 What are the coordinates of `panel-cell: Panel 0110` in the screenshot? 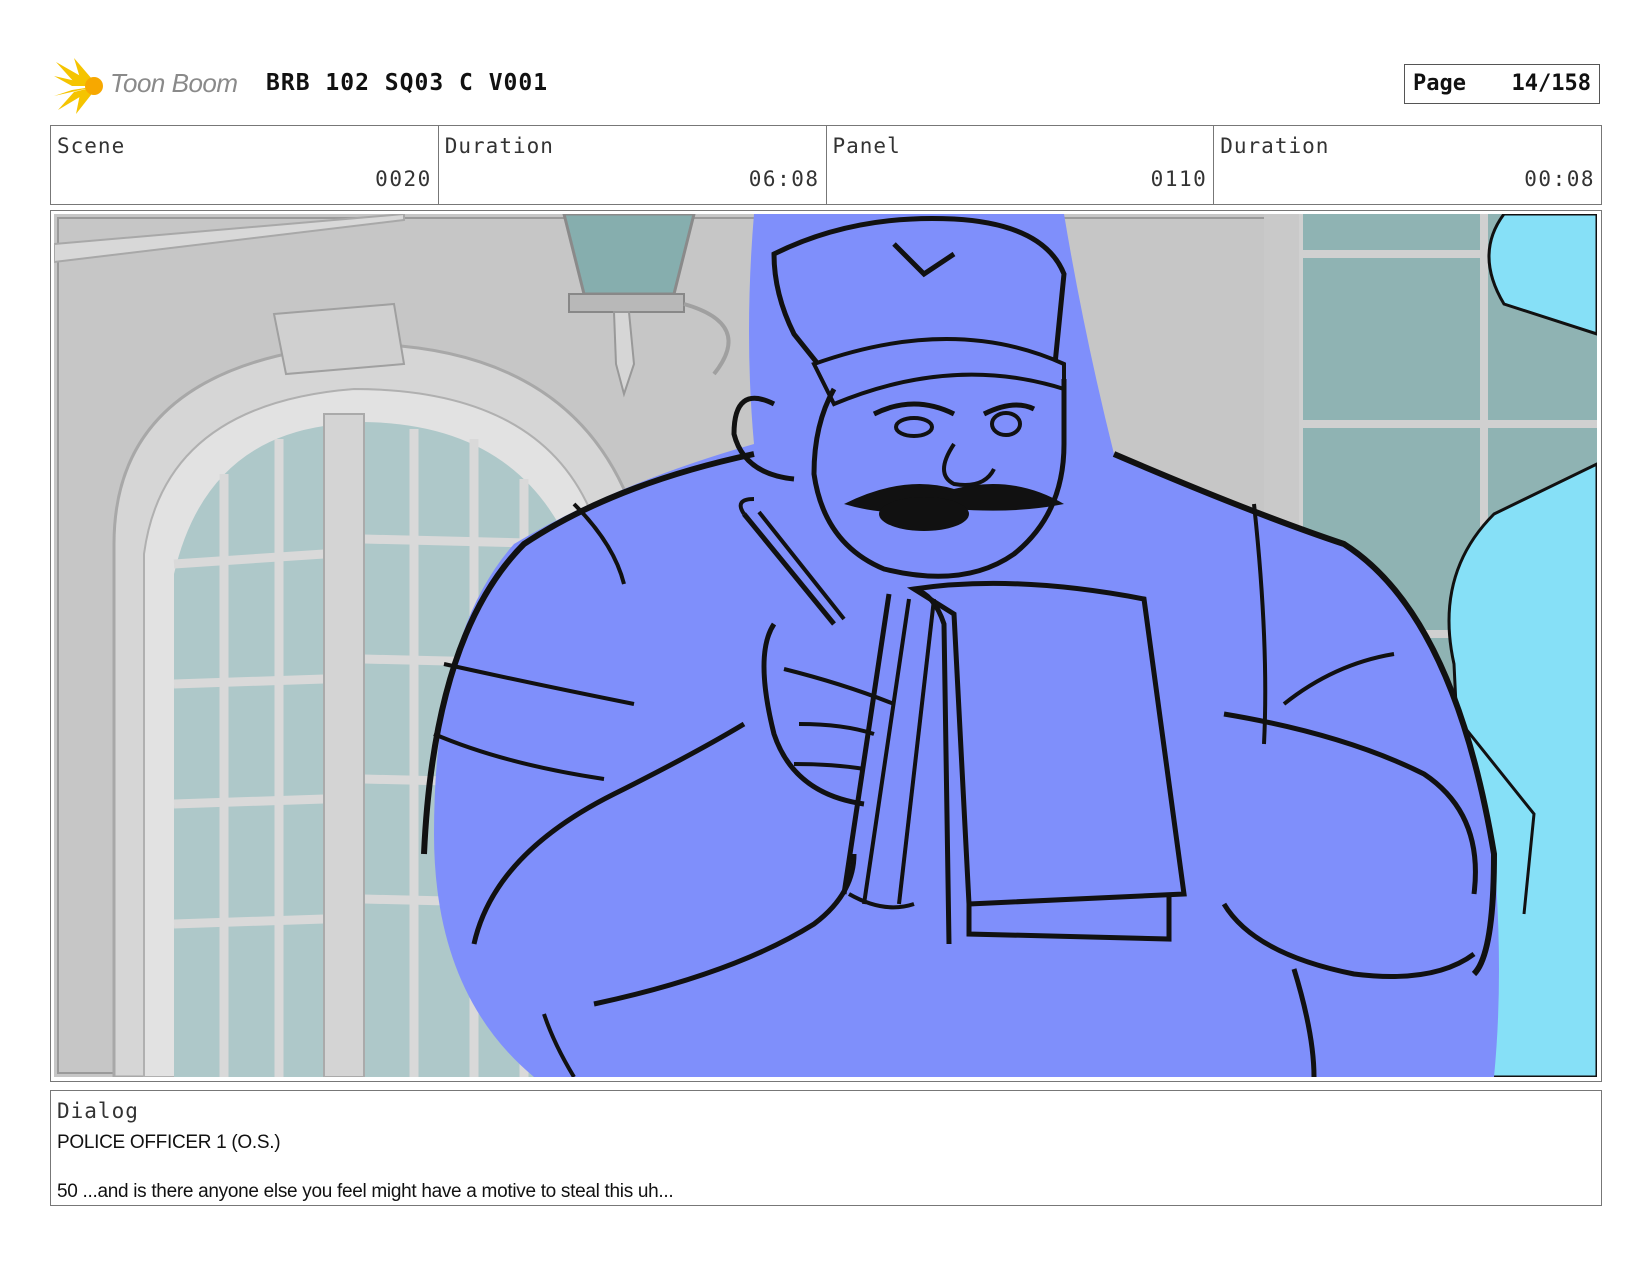 It's located at (1021, 165).